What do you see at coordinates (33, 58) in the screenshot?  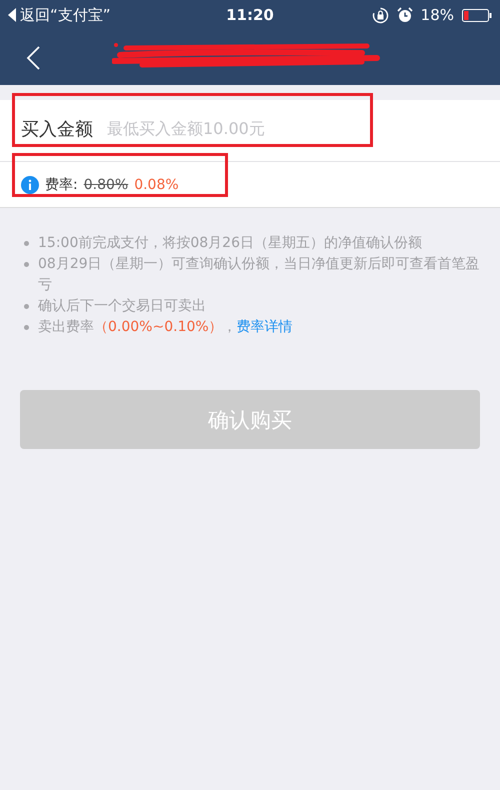 I see `back-chevron-icon` at bounding box center [33, 58].